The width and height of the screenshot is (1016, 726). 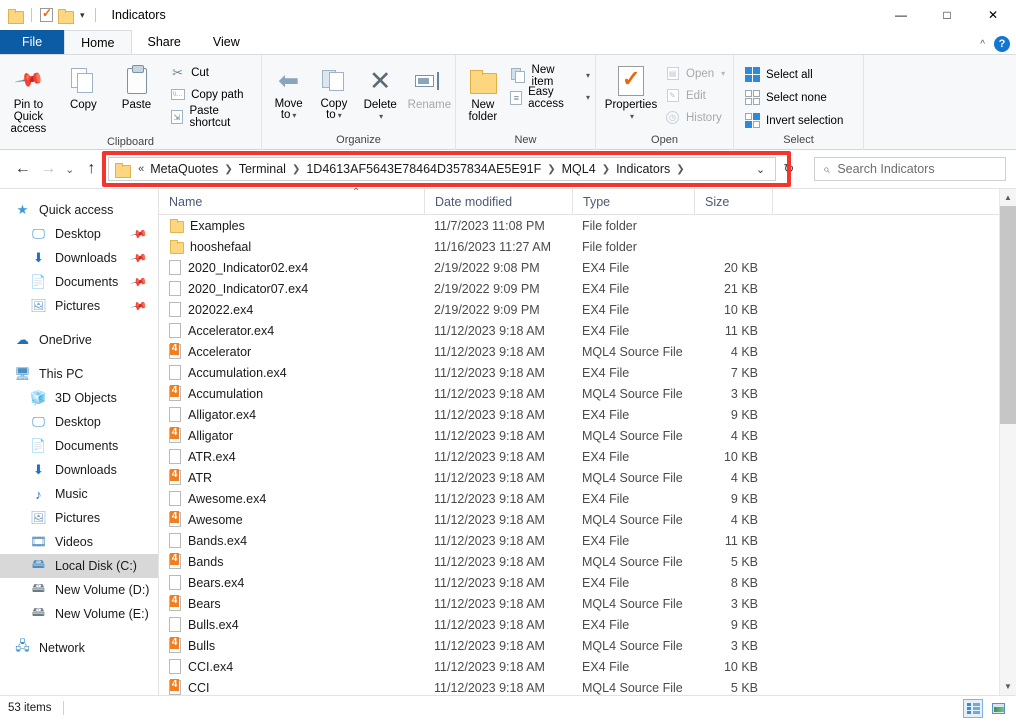 What do you see at coordinates (788, 169) in the screenshot?
I see `refresh-button: ↻` at bounding box center [788, 169].